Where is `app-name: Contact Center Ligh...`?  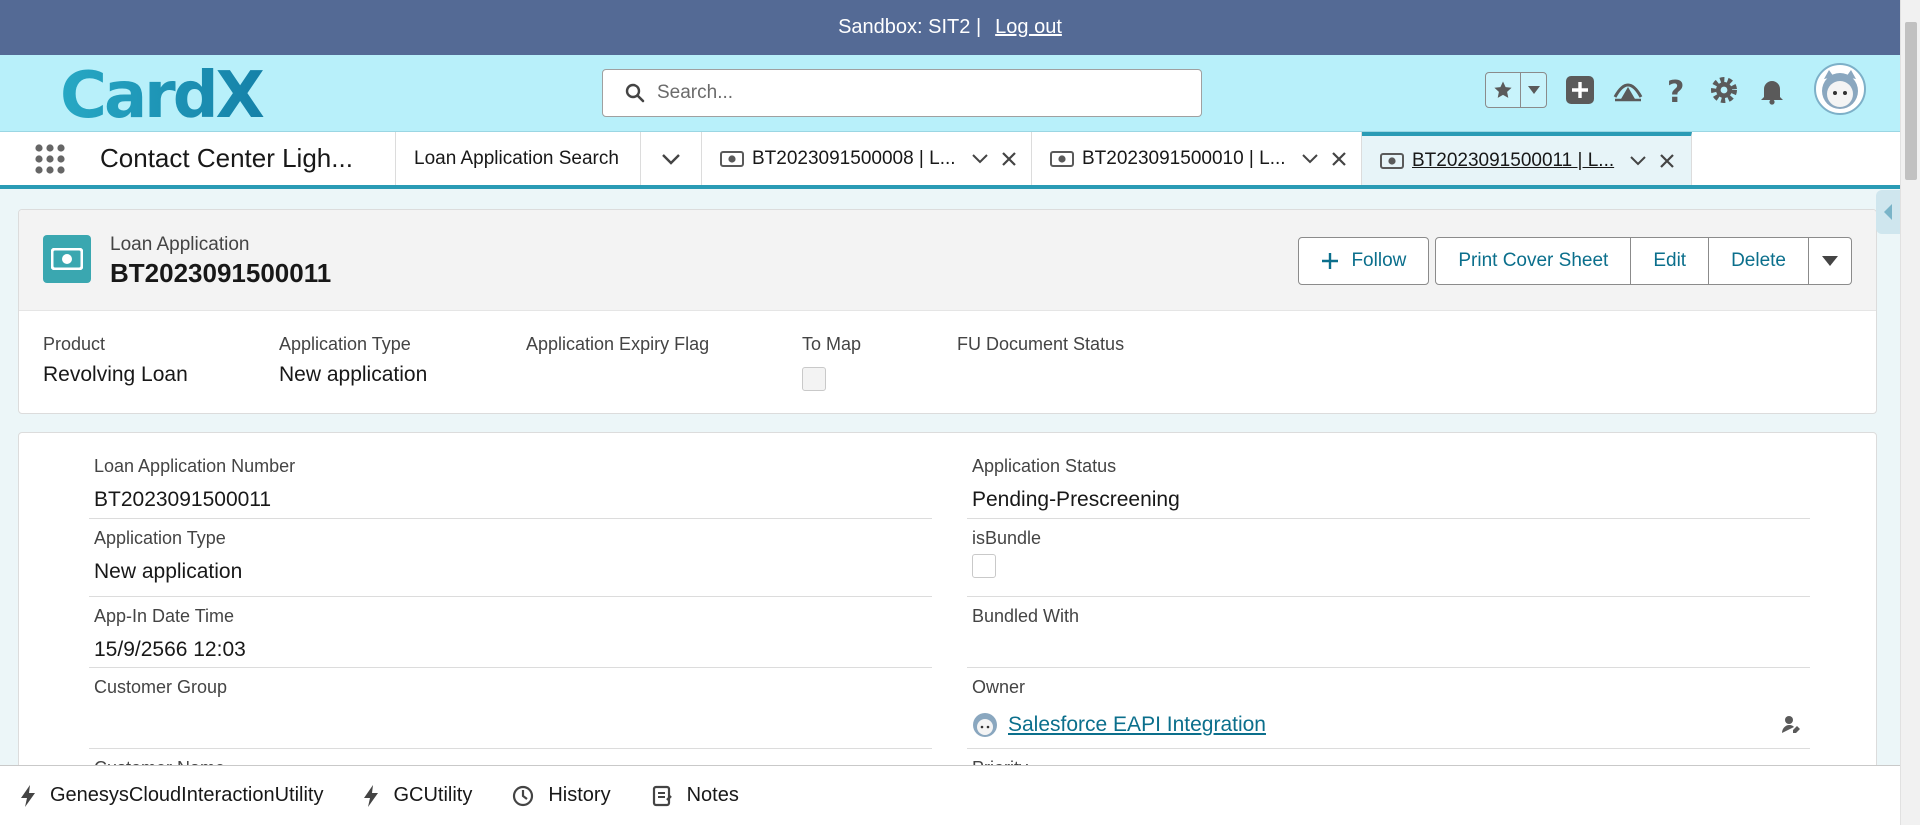 app-name: Contact Center Ligh... is located at coordinates (248, 158).